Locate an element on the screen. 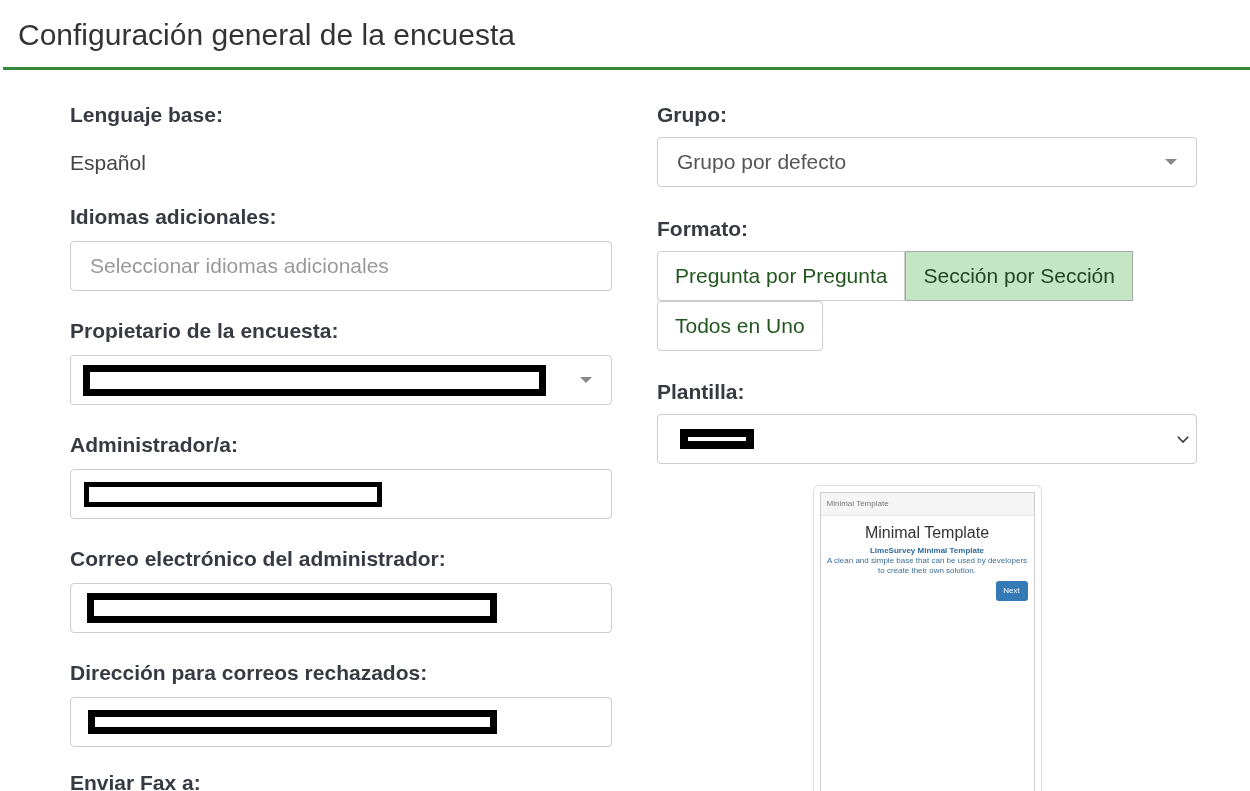 Image resolution: width=1250 pixels, height=791 pixels. field-label: Enviar Fax a: is located at coordinates (135, 783).